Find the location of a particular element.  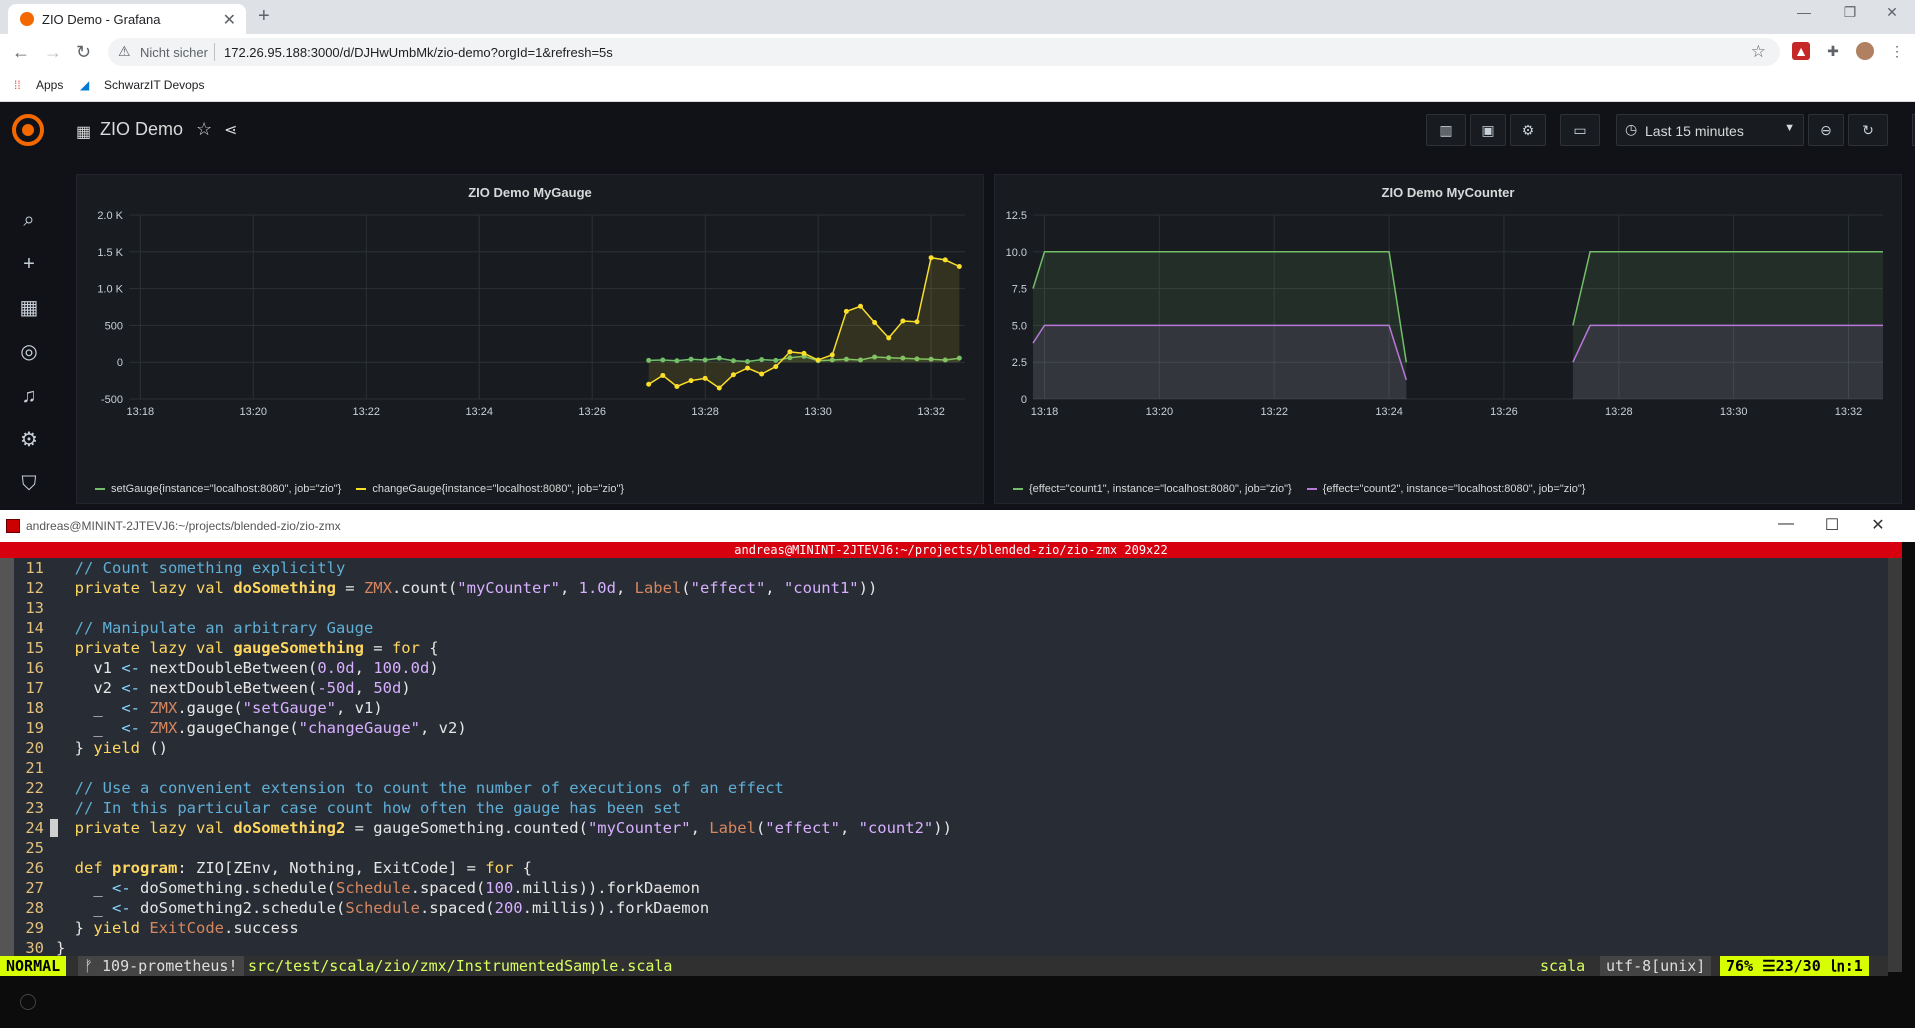

close-window-icon: ✕ is located at coordinates (1892, 12).